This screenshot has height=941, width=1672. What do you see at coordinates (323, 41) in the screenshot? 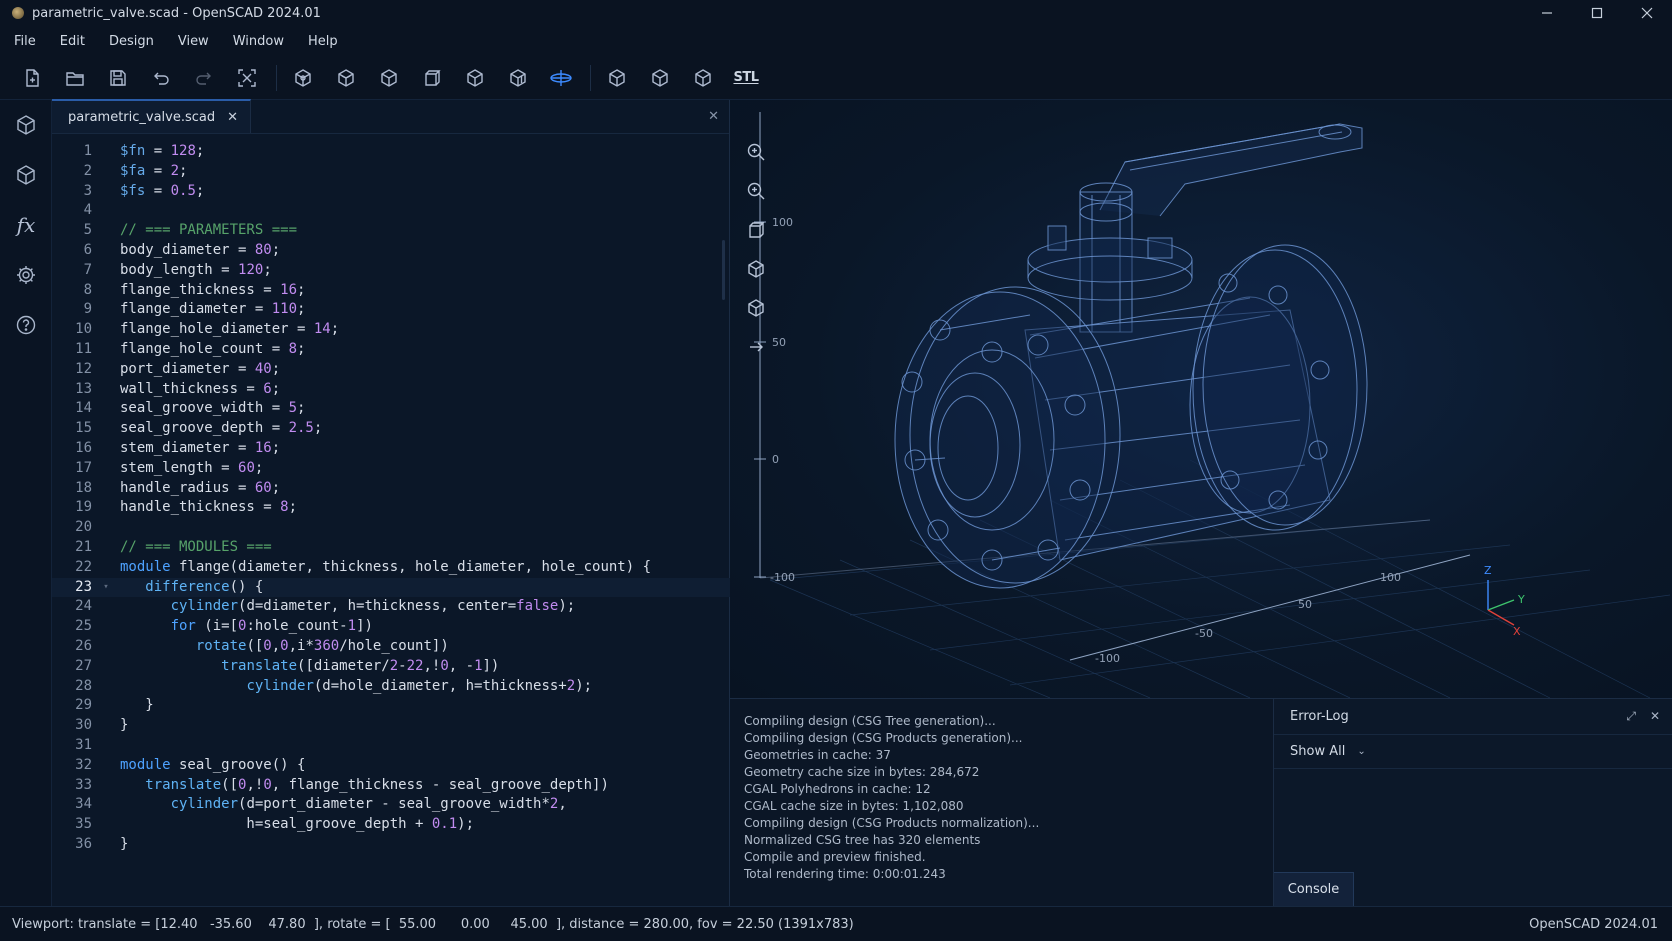
I see `menu-help: Help` at bounding box center [323, 41].